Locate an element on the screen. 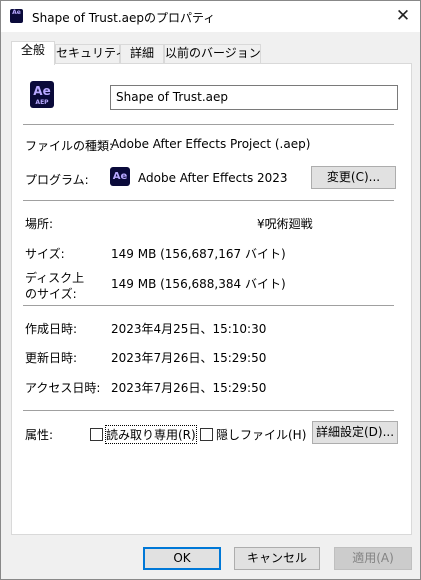  location-value: ¥呪術廻戦 is located at coordinates (285, 224).